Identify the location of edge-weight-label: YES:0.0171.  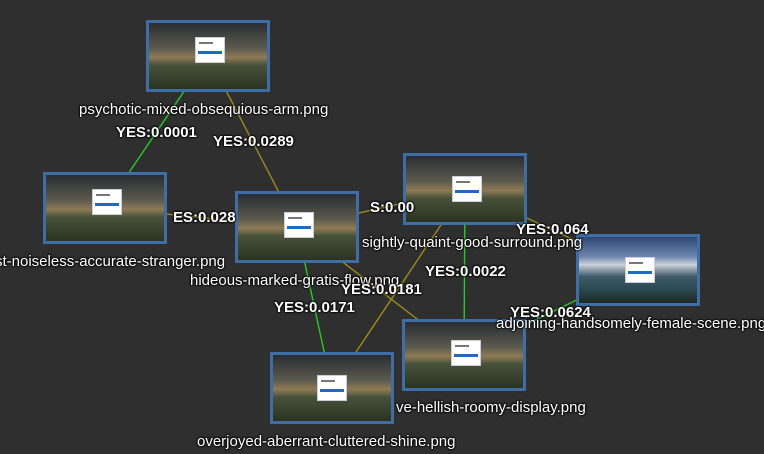
(314, 307).